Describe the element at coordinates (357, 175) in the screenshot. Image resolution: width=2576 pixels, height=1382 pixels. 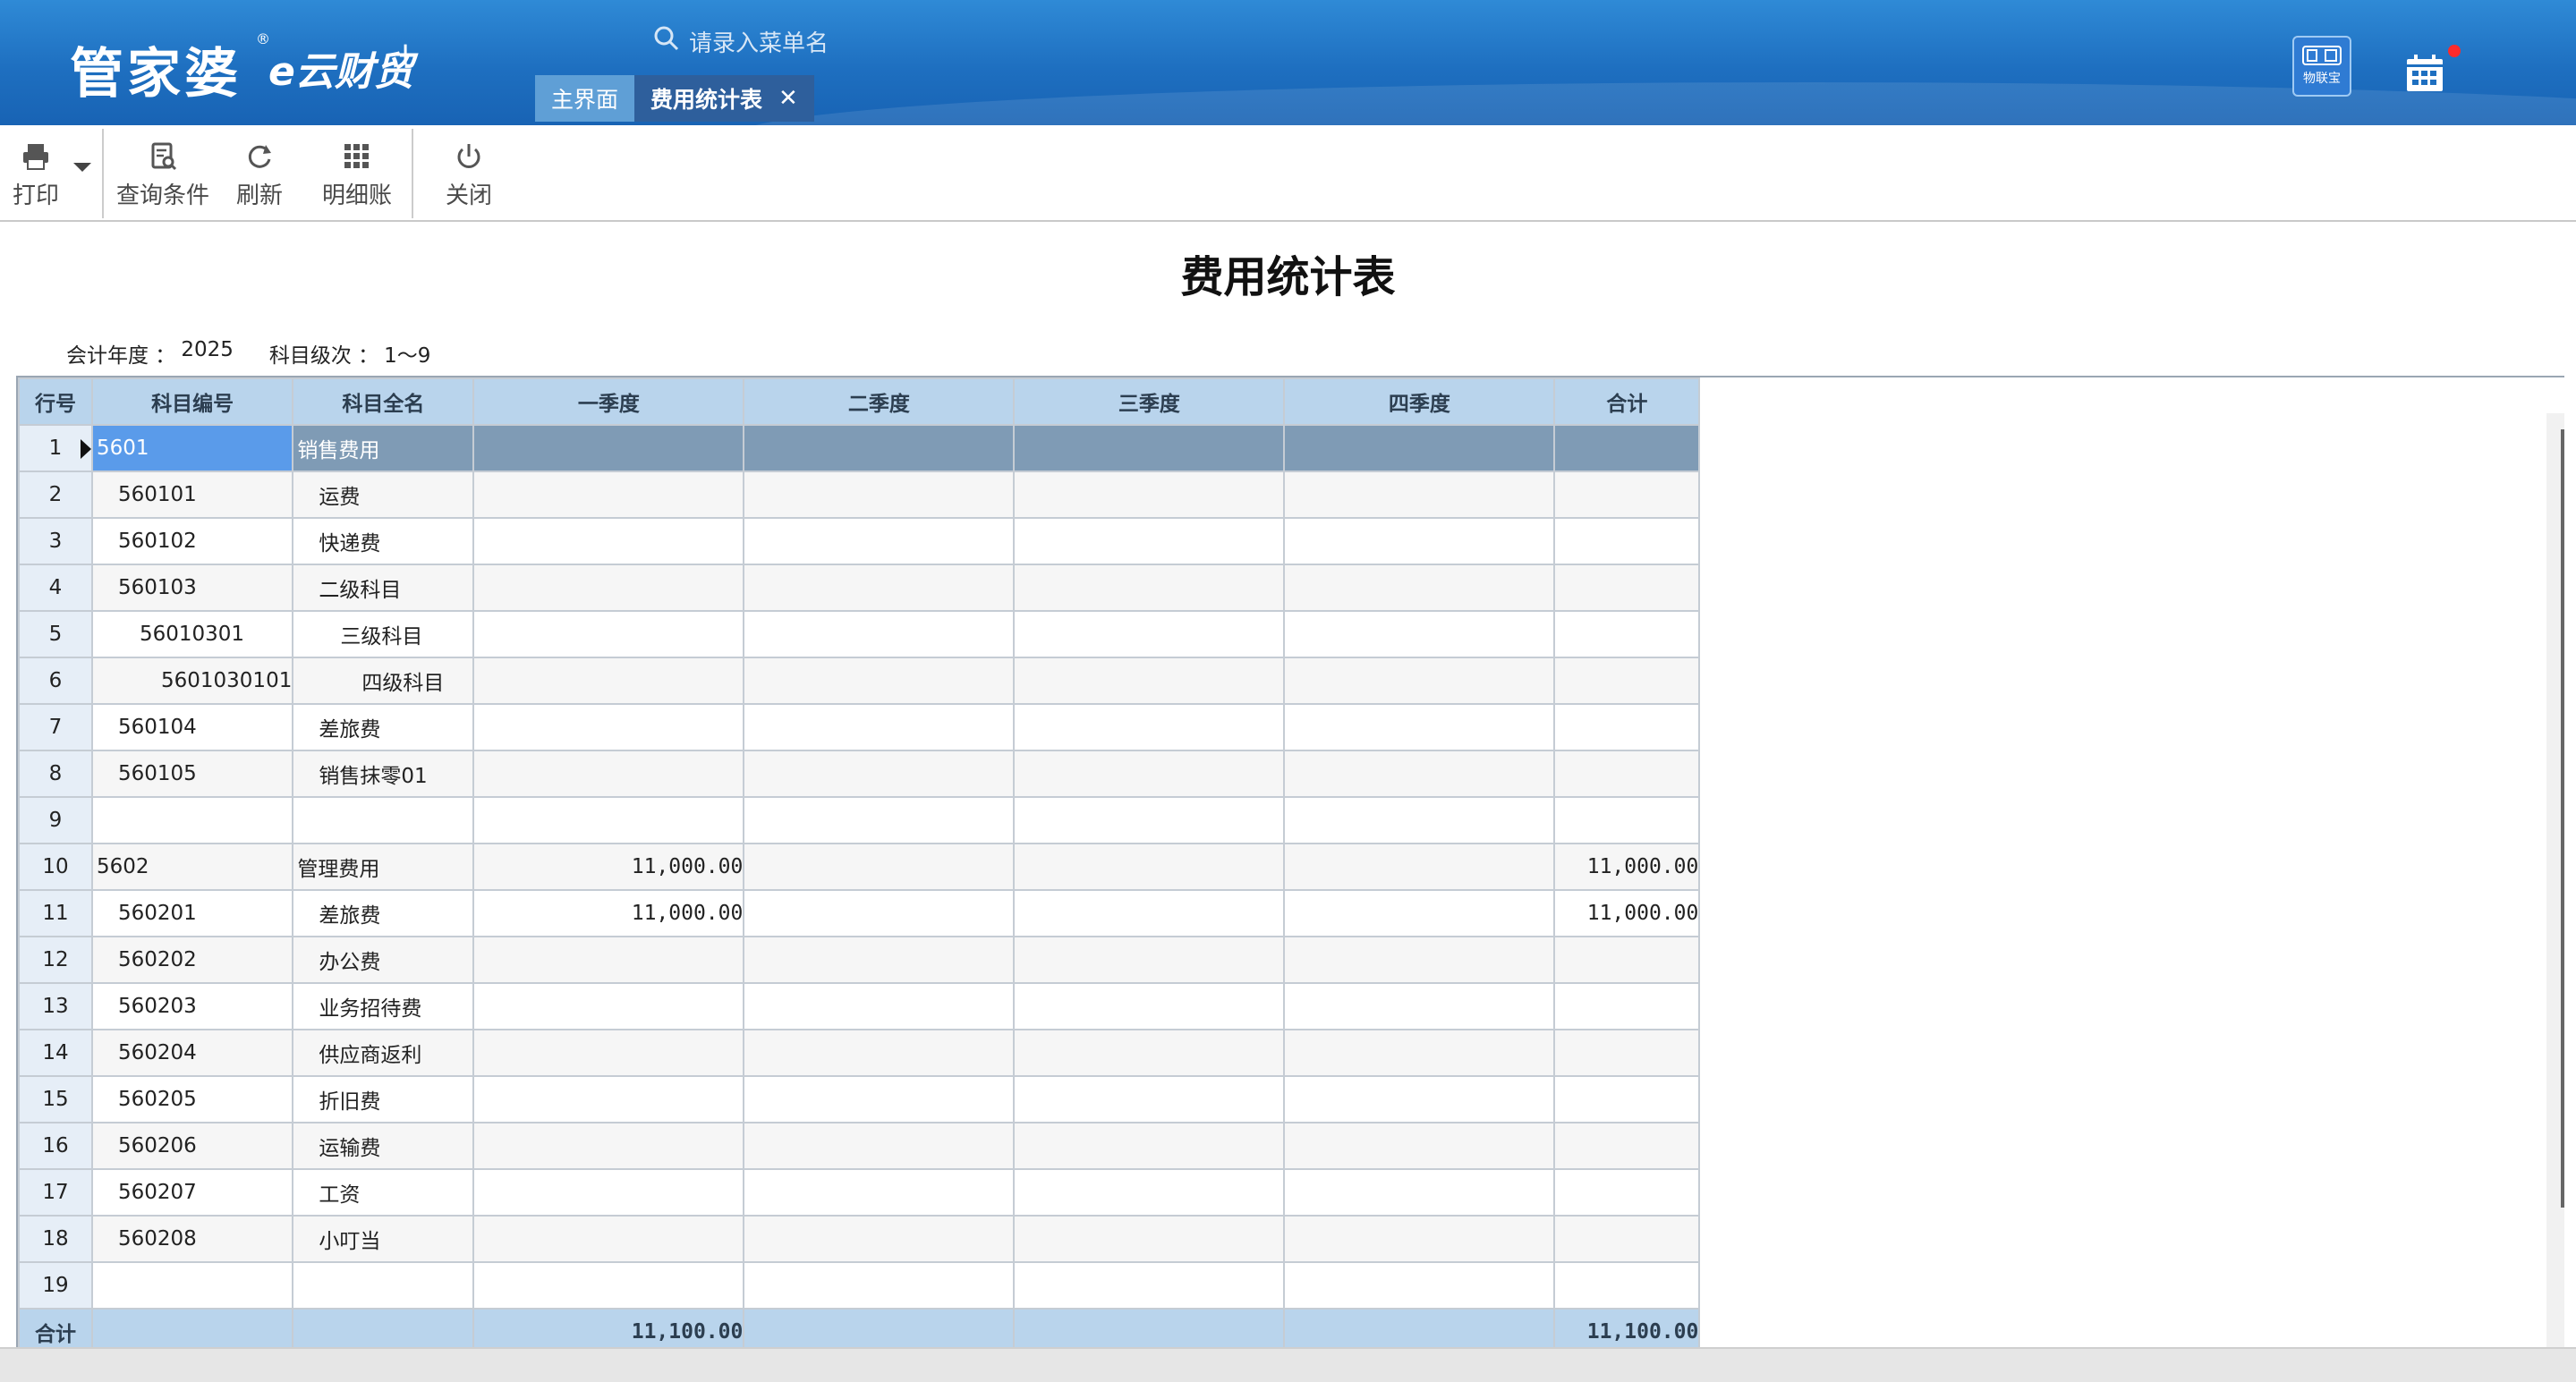
I see `detail-ledger-button: 明细账` at that location.